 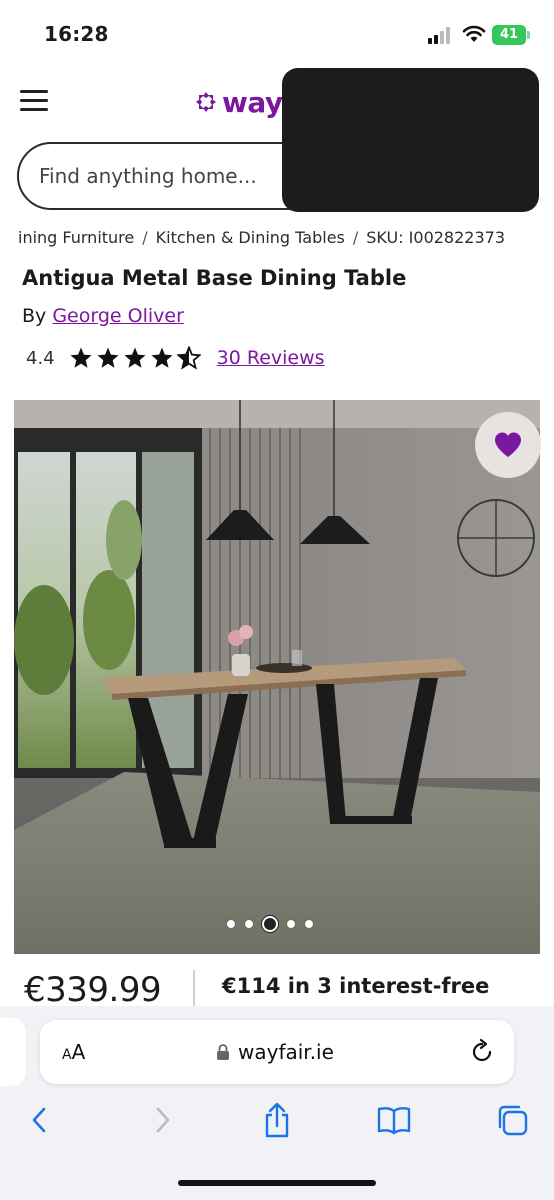 What do you see at coordinates (442, 35) in the screenshot?
I see `cellular-signal-icon` at bounding box center [442, 35].